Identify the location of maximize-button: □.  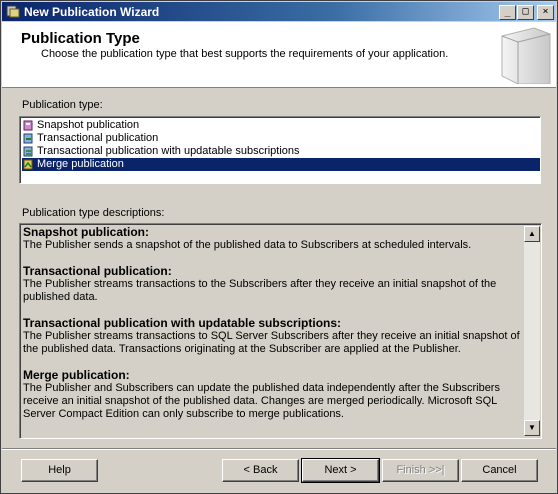
(525, 12).